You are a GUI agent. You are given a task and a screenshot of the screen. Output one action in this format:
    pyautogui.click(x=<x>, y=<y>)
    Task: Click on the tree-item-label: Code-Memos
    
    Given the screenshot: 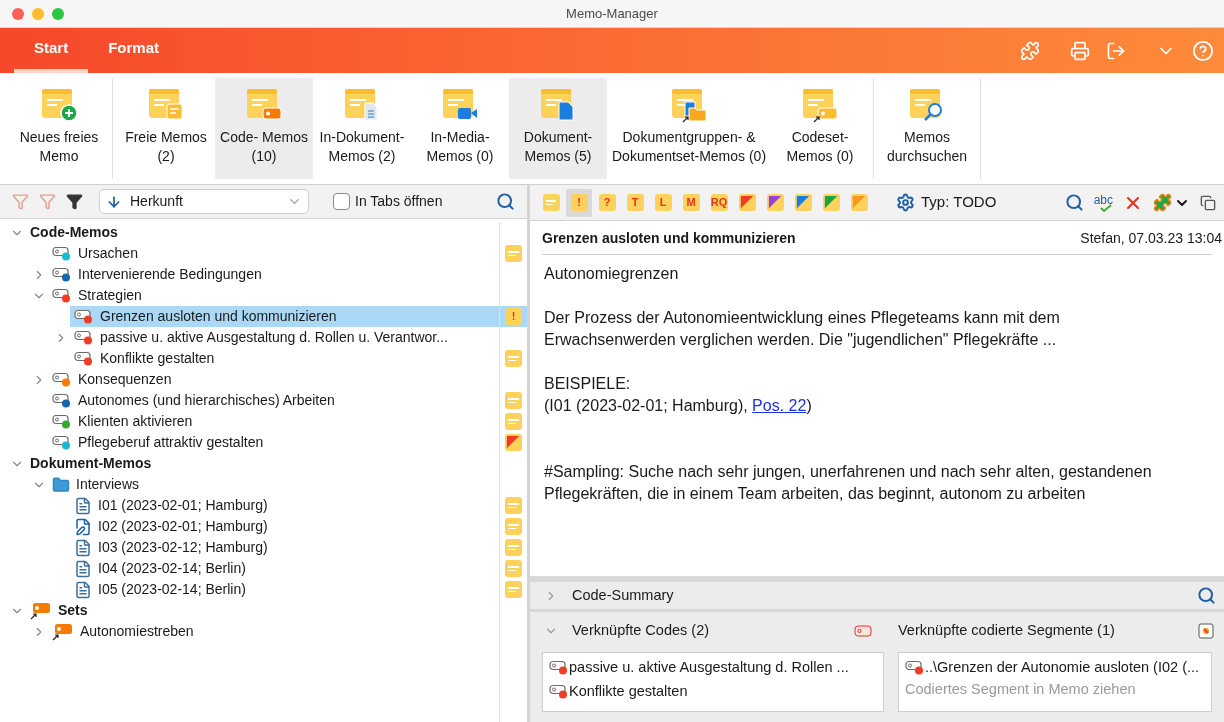 What is the action you would take?
    pyautogui.click(x=74, y=232)
    